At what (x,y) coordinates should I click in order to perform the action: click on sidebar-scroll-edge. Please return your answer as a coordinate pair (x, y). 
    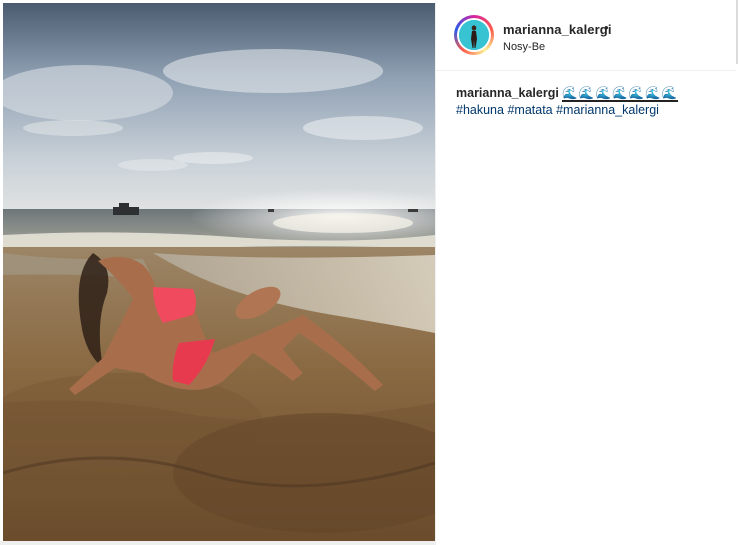
    Looking at the image, I should click on (737, 32).